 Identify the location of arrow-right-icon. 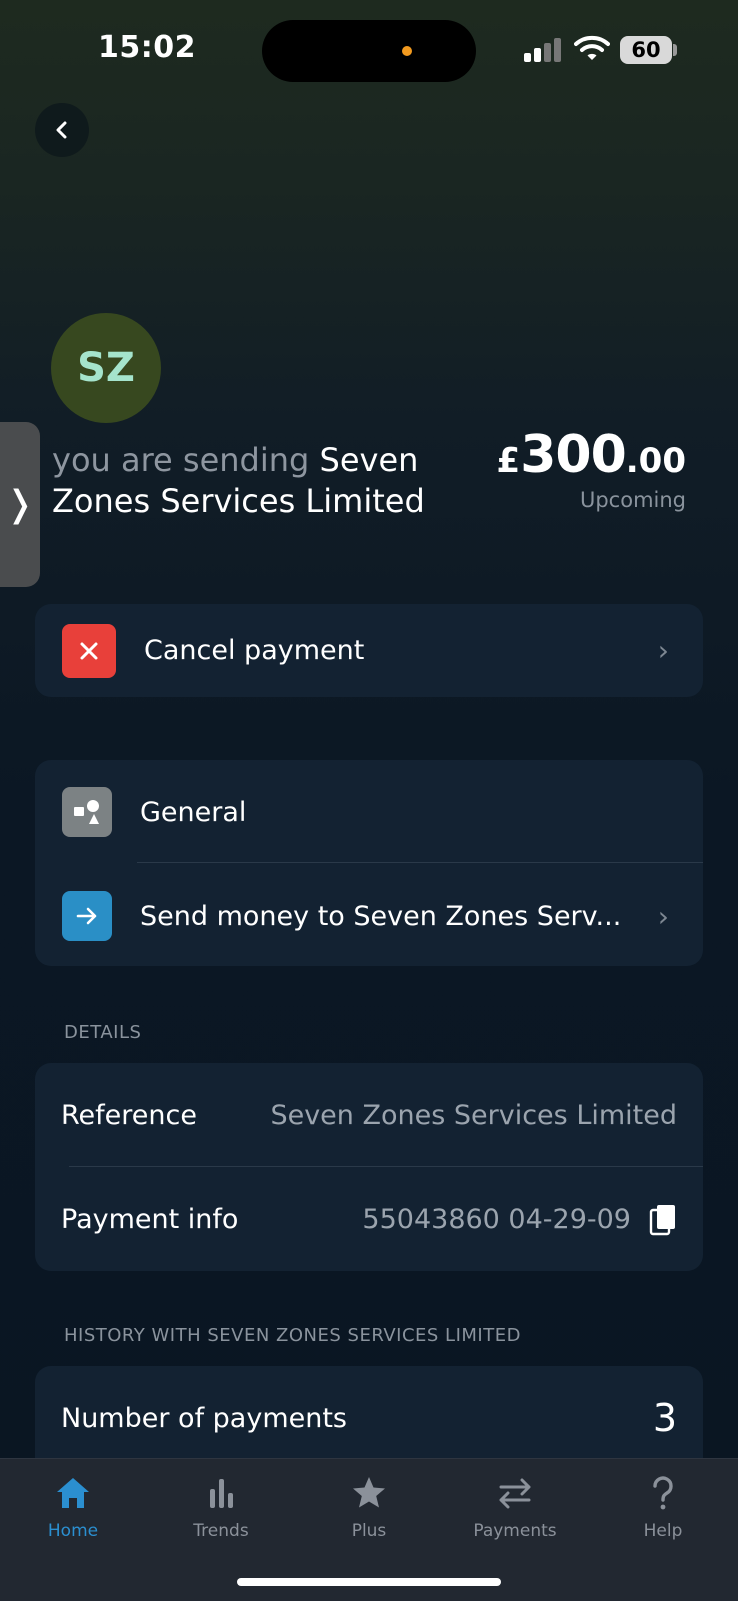
(86, 916).